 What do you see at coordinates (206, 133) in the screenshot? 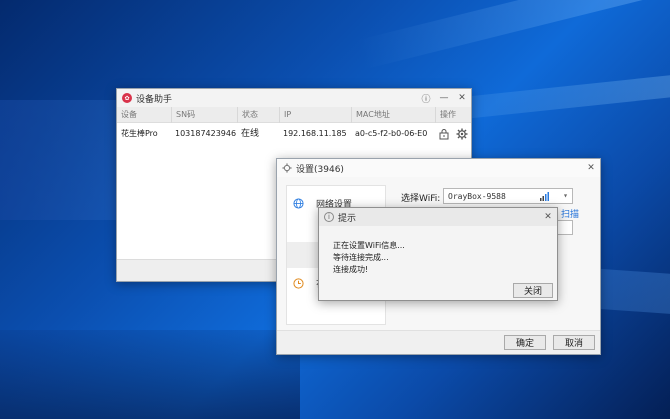
I see `device-sn: 103187423946` at bounding box center [206, 133].